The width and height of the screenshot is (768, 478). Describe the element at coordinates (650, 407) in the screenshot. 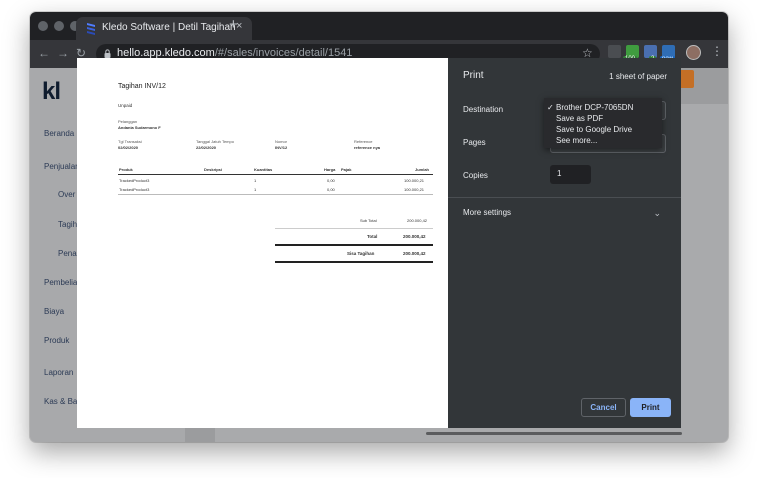

I see `print-button: Print` at that location.